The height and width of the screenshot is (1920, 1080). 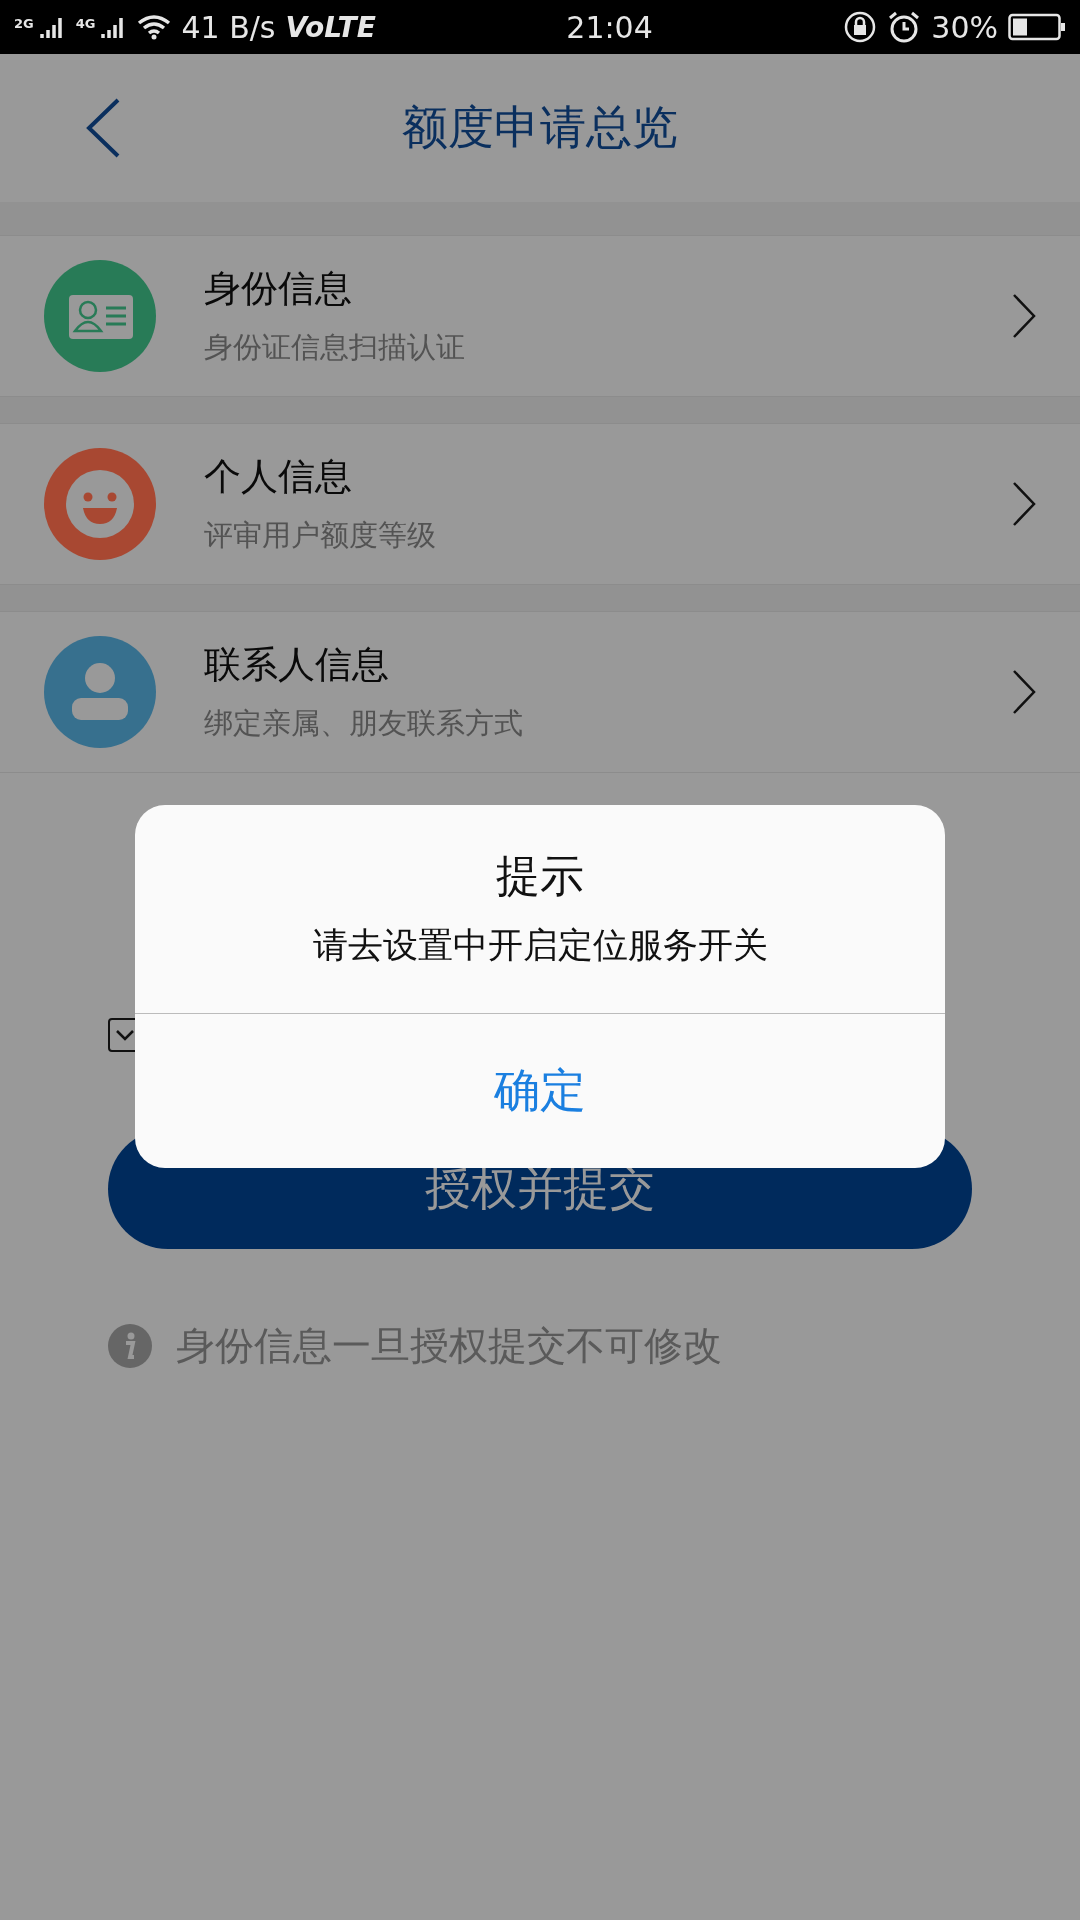 I want to click on wifi-icon, so click(x=154, y=27).